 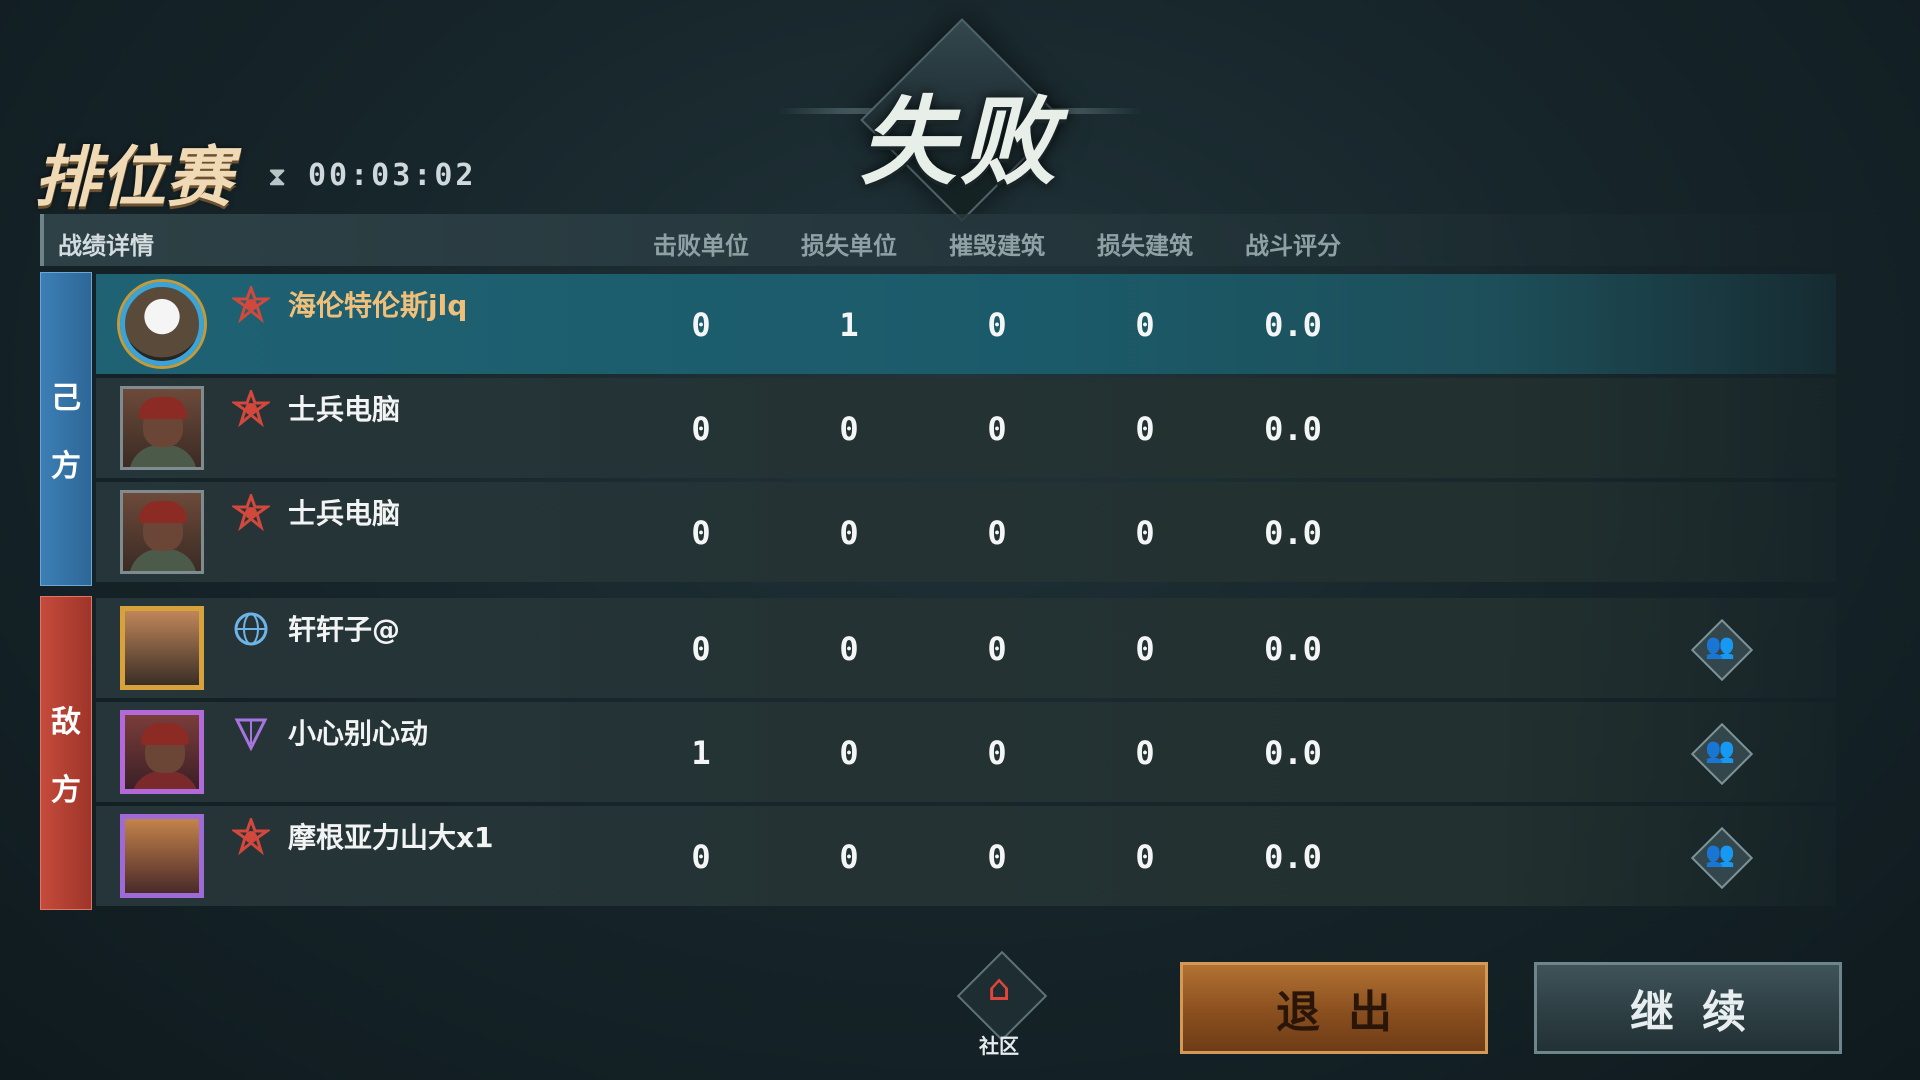 I want to click on result-title: 失败, so click(x=960, y=141).